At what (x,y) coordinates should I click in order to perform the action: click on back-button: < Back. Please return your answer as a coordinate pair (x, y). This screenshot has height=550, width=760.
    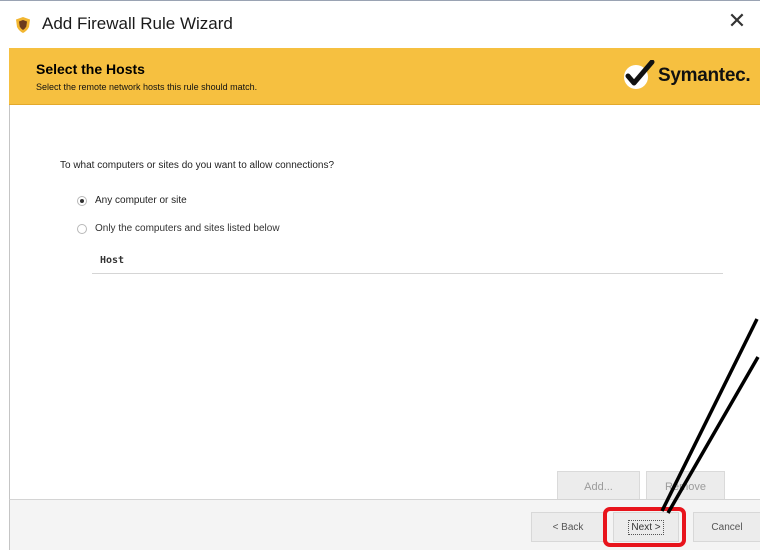
    Looking at the image, I should click on (568, 527).